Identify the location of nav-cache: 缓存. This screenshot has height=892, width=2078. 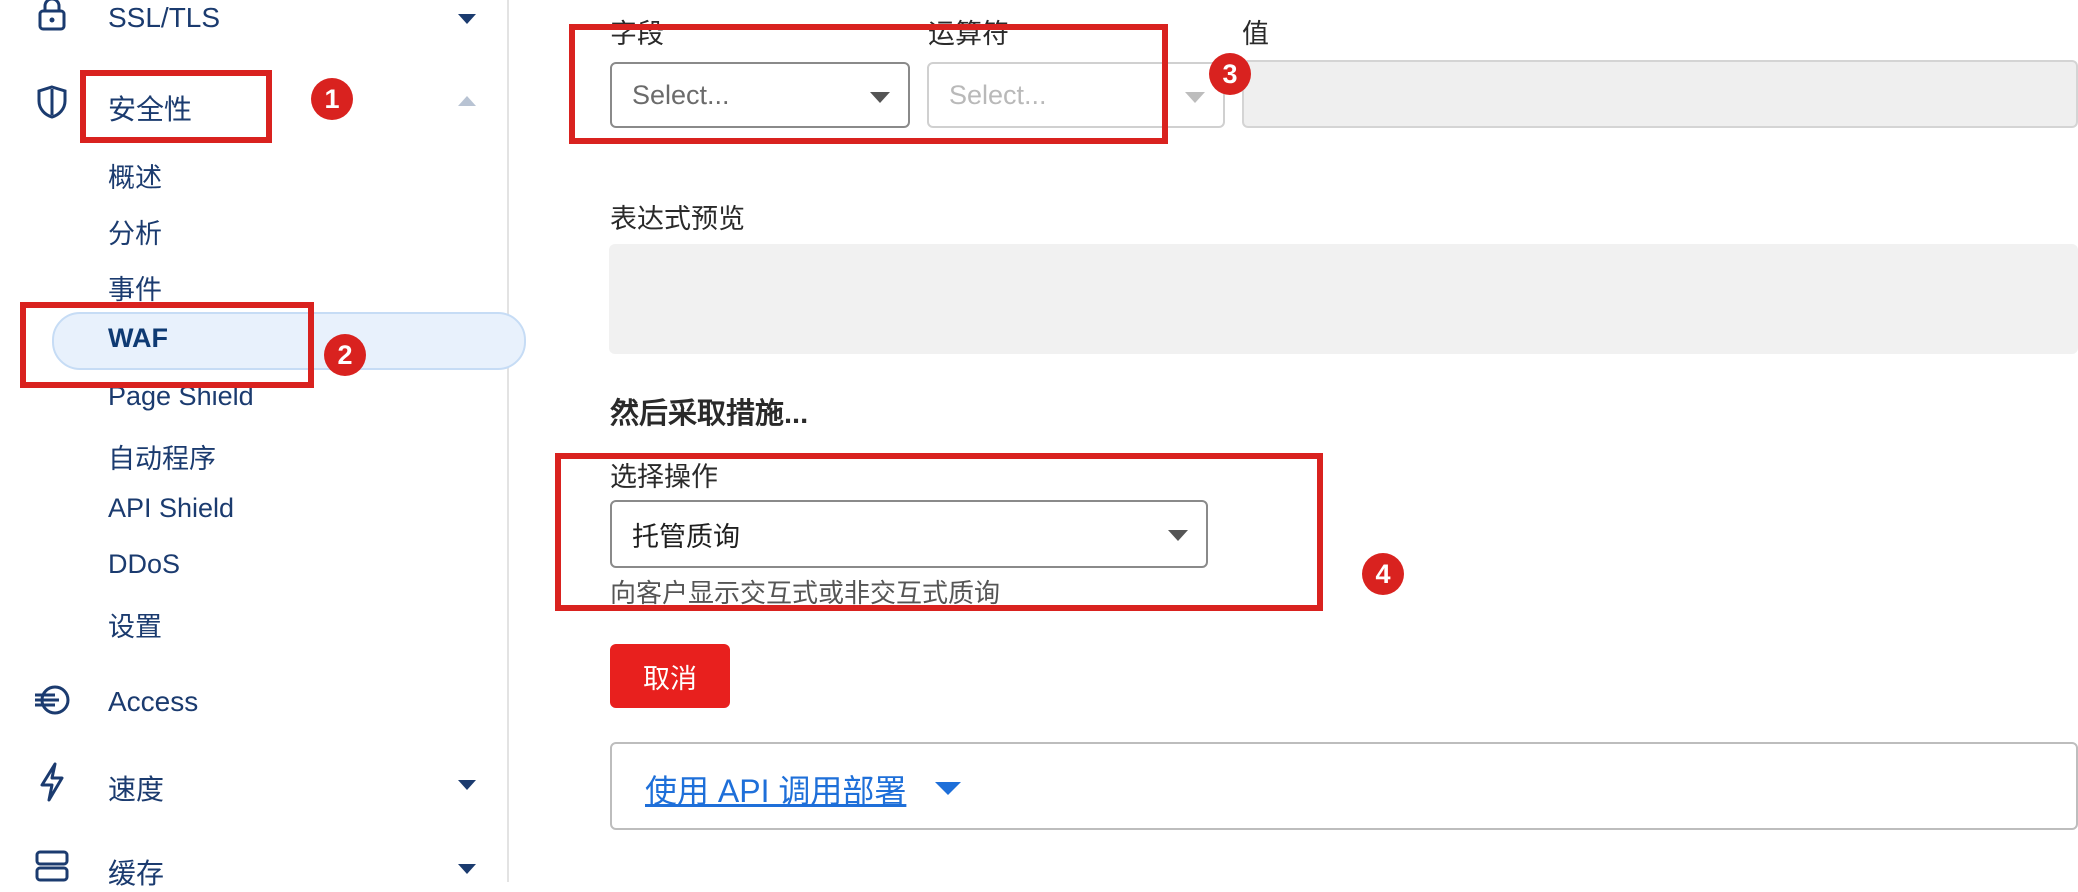
(253, 867).